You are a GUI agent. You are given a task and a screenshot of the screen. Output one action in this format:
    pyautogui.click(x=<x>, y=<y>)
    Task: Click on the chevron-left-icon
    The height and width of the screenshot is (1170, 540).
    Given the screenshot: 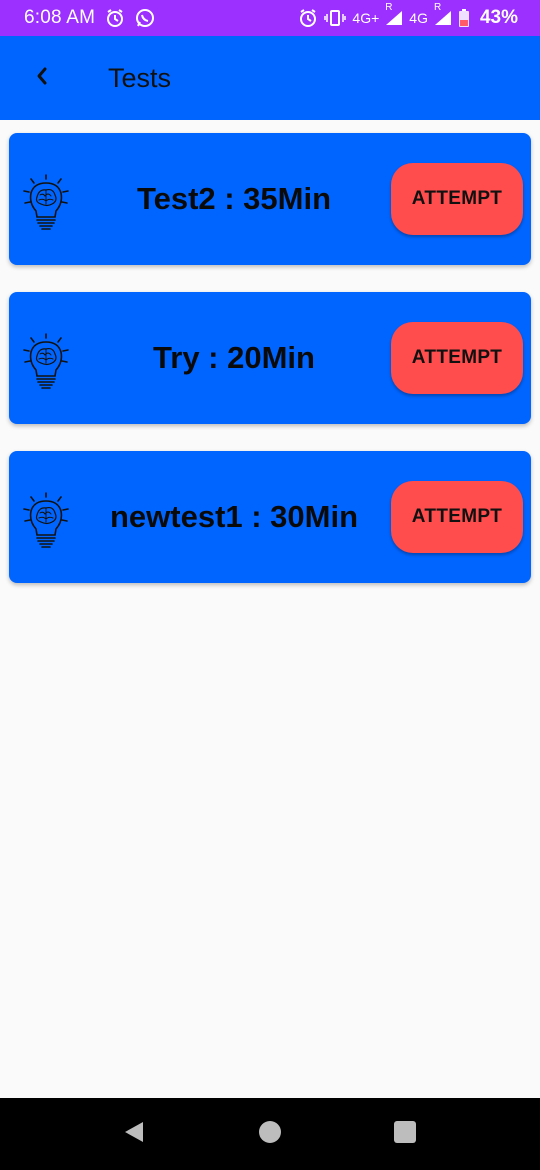 What is the action you would take?
    pyautogui.click(x=42, y=78)
    